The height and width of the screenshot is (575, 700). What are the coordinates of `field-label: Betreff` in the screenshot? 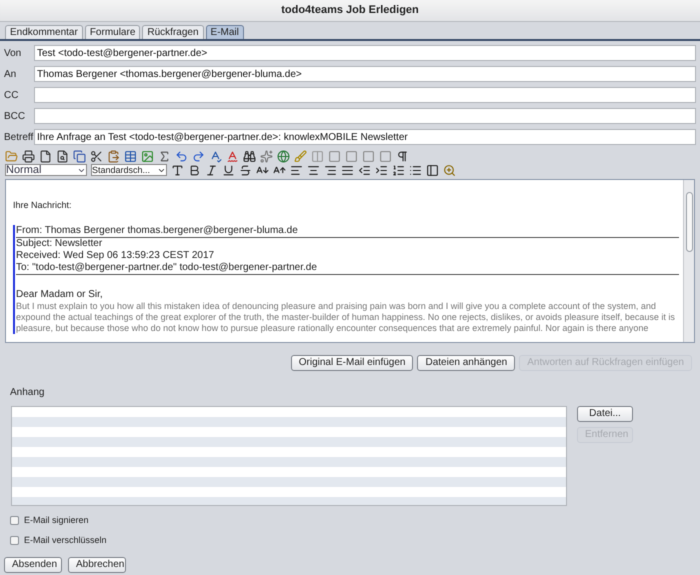 It's located at (19, 137).